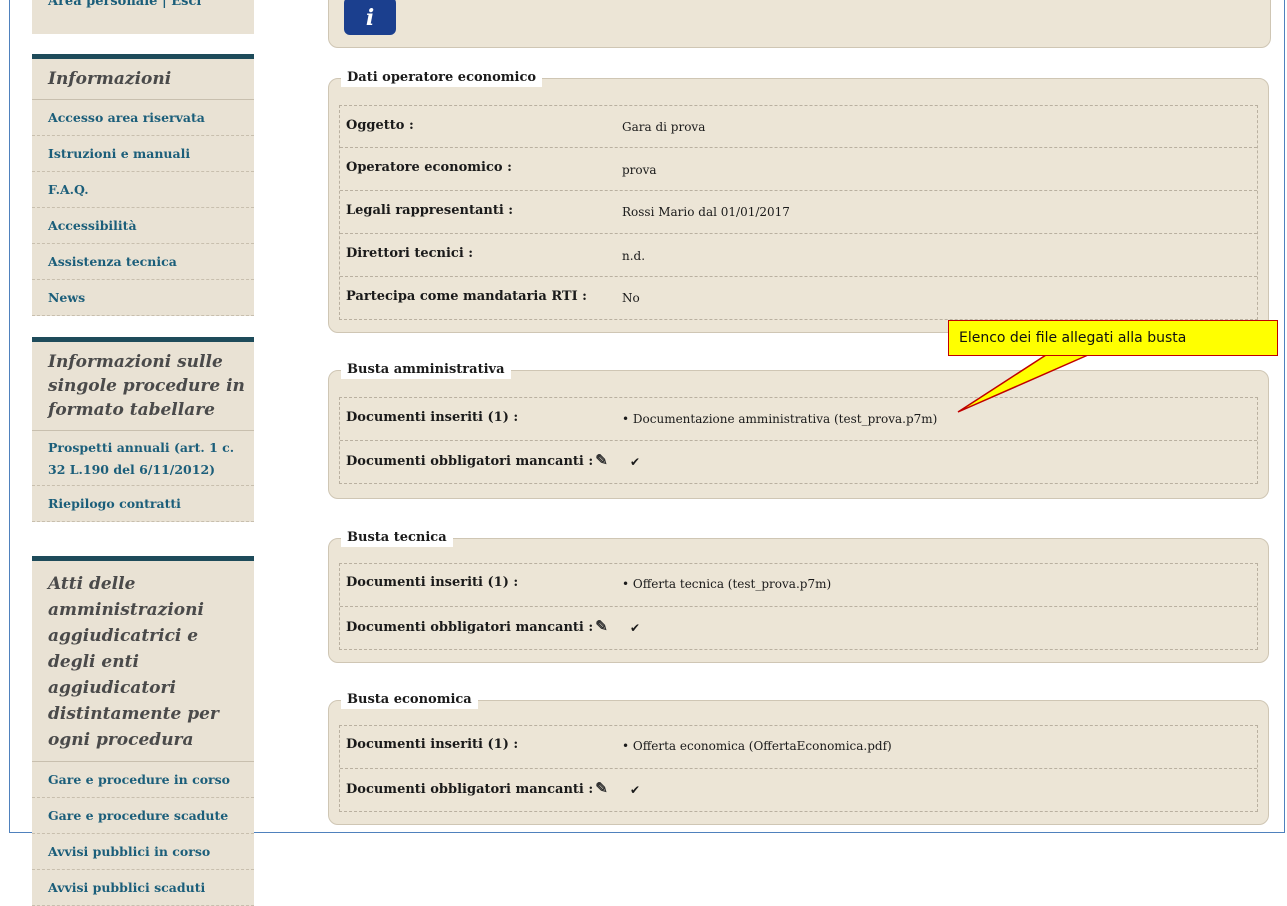 The image size is (1287, 906). I want to click on fieldset-legend: Busta tecnica, so click(397, 538).